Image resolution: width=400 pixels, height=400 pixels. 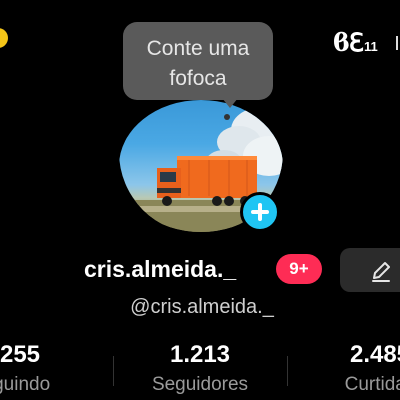 What do you see at coordinates (202, 307) in the screenshot?
I see `username-handle: @cris.almeida._` at bounding box center [202, 307].